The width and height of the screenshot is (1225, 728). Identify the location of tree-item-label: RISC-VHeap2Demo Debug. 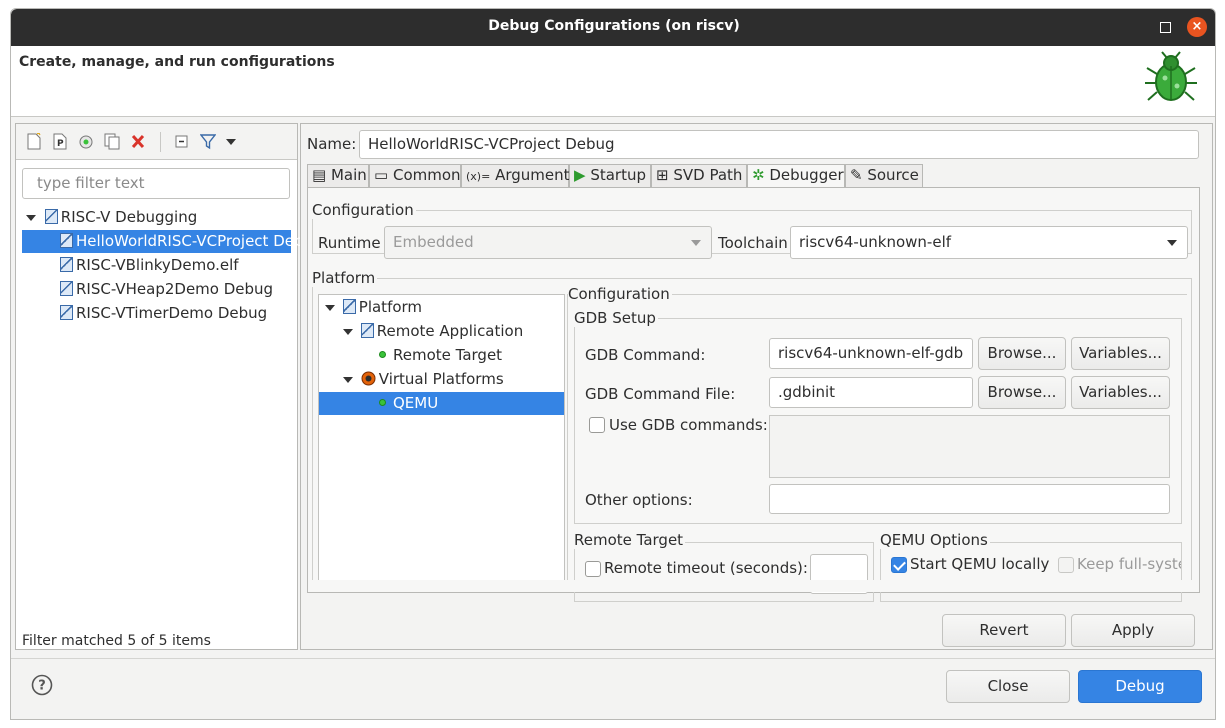
(175, 289).